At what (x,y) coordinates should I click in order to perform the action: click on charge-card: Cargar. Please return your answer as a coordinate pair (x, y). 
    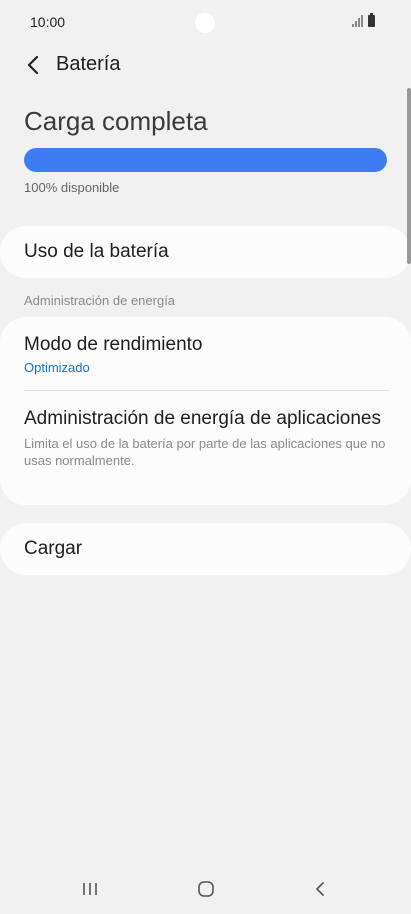
    Looking at the image, I should click on (205, 549).